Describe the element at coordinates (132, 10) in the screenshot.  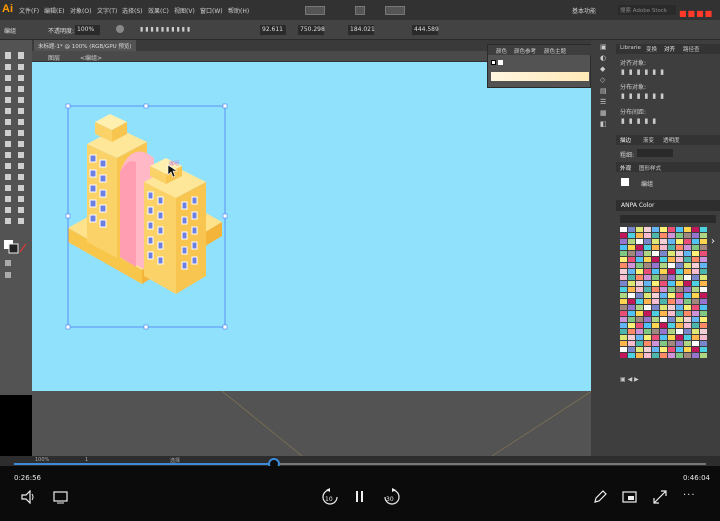
I see `menu-select: 选择(S)` at that location.